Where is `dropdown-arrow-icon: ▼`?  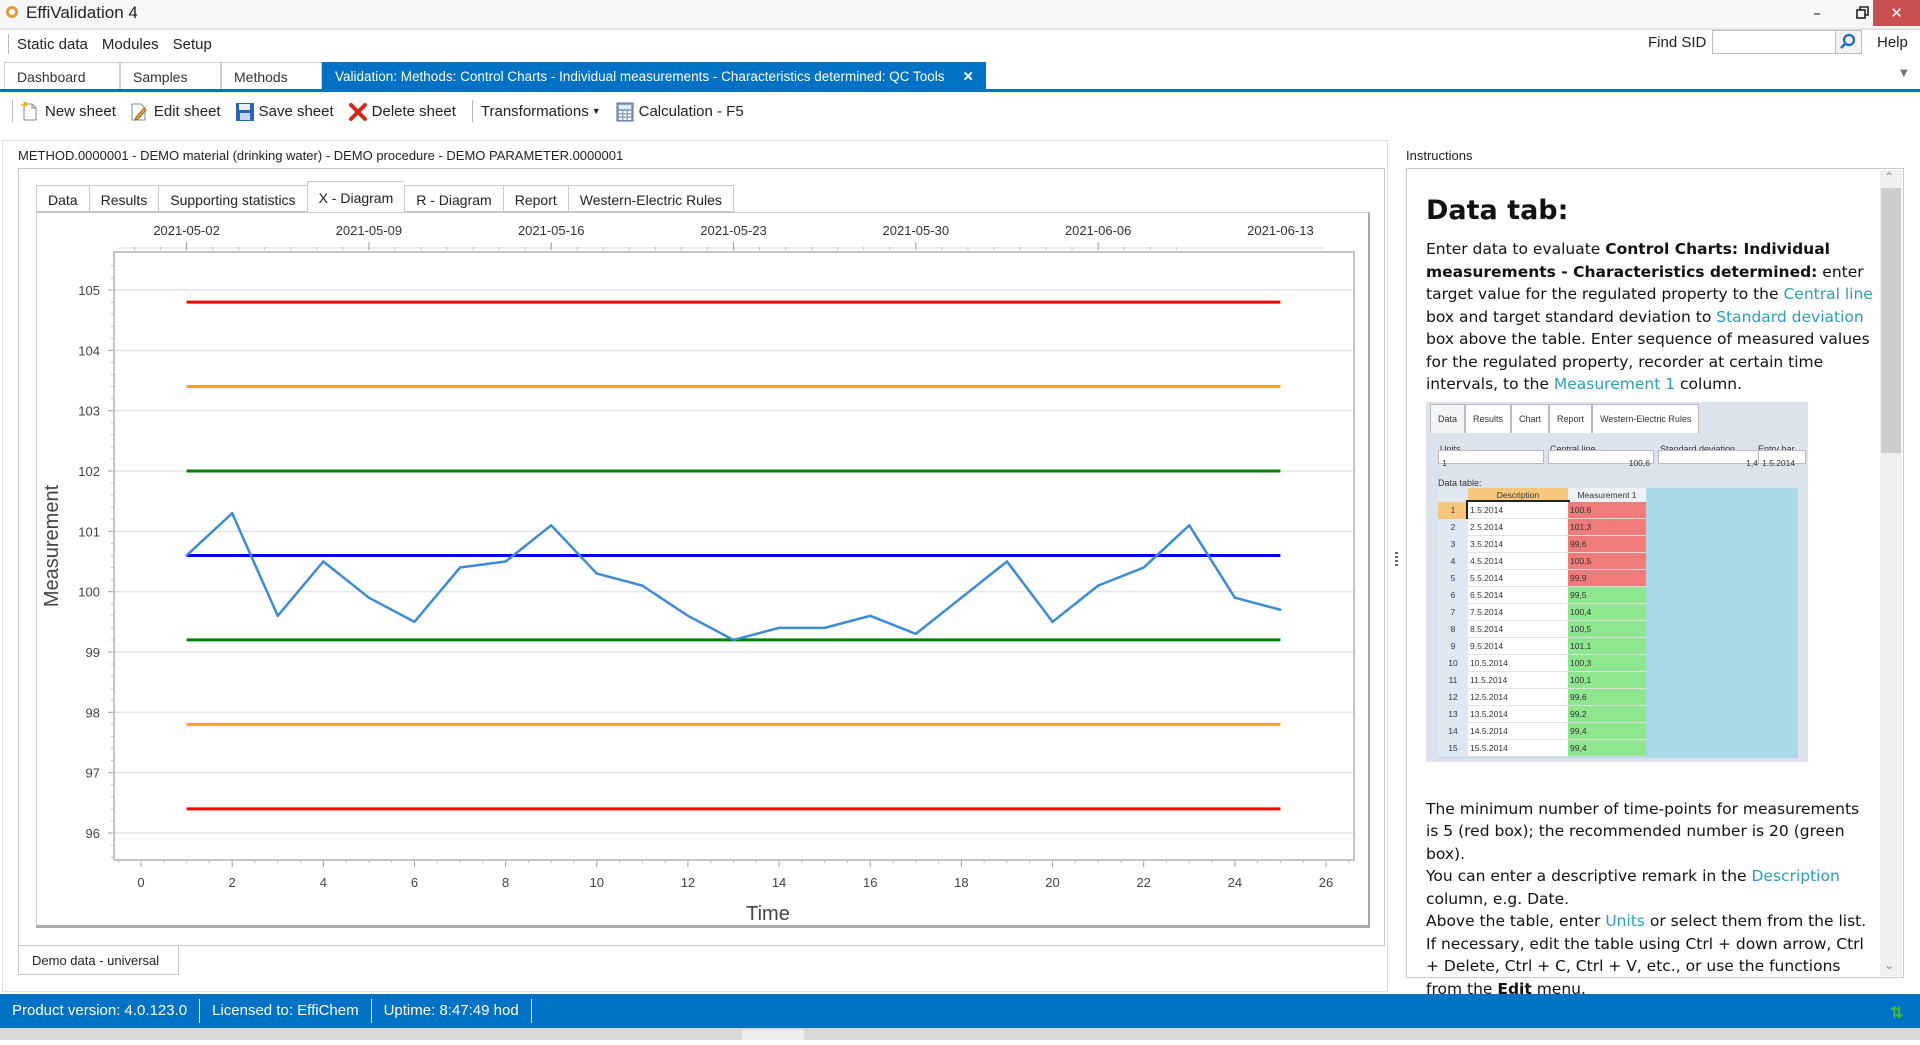 dropdown-arrow-icon: ▼ is located at coordinates (596, 111).